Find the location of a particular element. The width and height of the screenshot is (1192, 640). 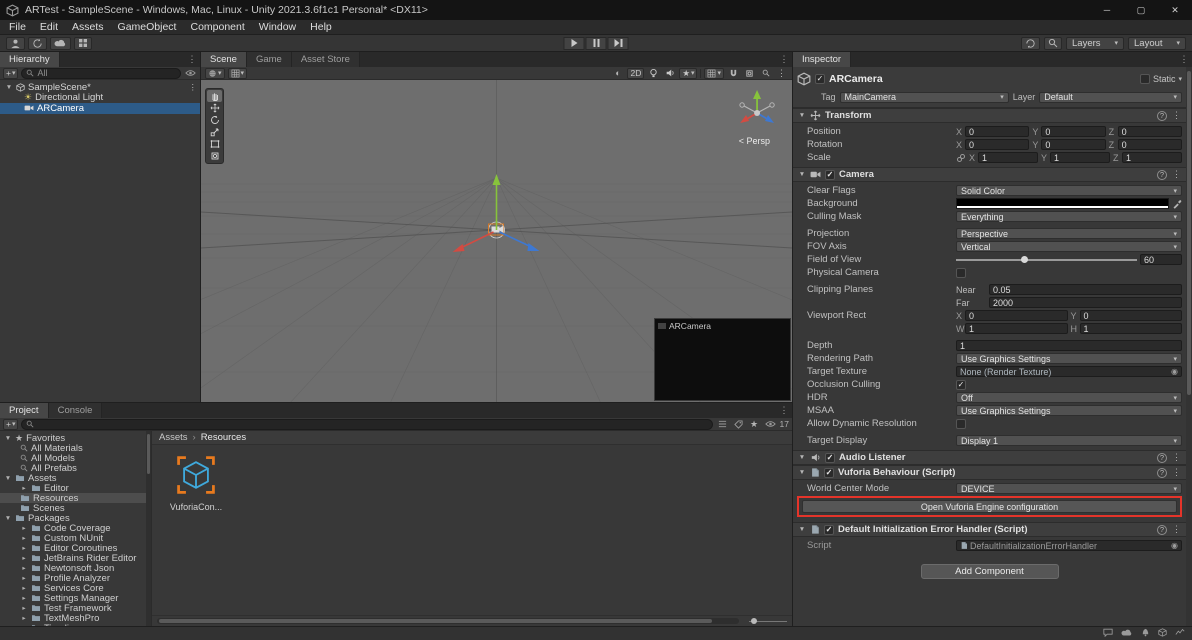

package-folder: ▸ Profile Analyzer is located at coordinates (75, 578).